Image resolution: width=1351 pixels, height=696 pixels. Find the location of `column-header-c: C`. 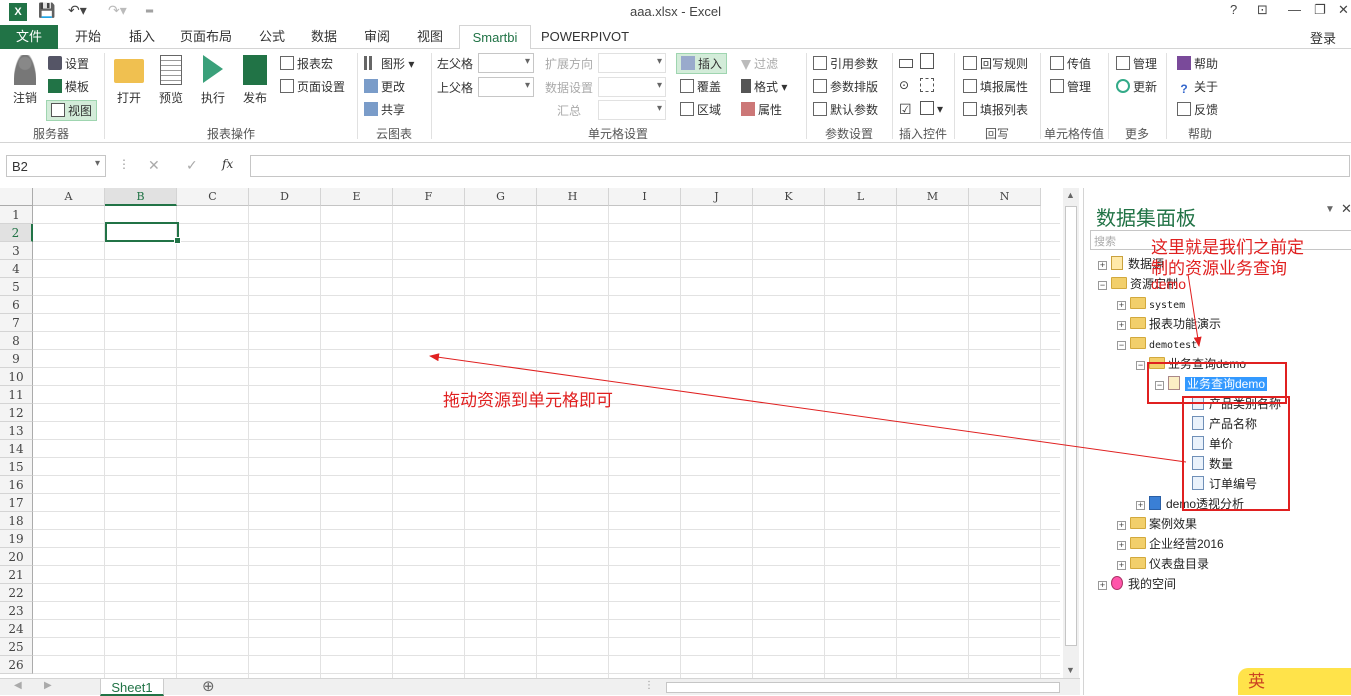

column-header-c: C is located at coordinates (213, 197).